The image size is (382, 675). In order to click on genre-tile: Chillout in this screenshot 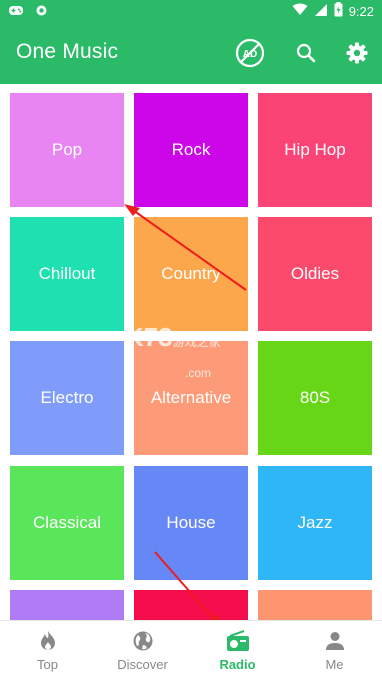, I will do `click(67, 274)`.